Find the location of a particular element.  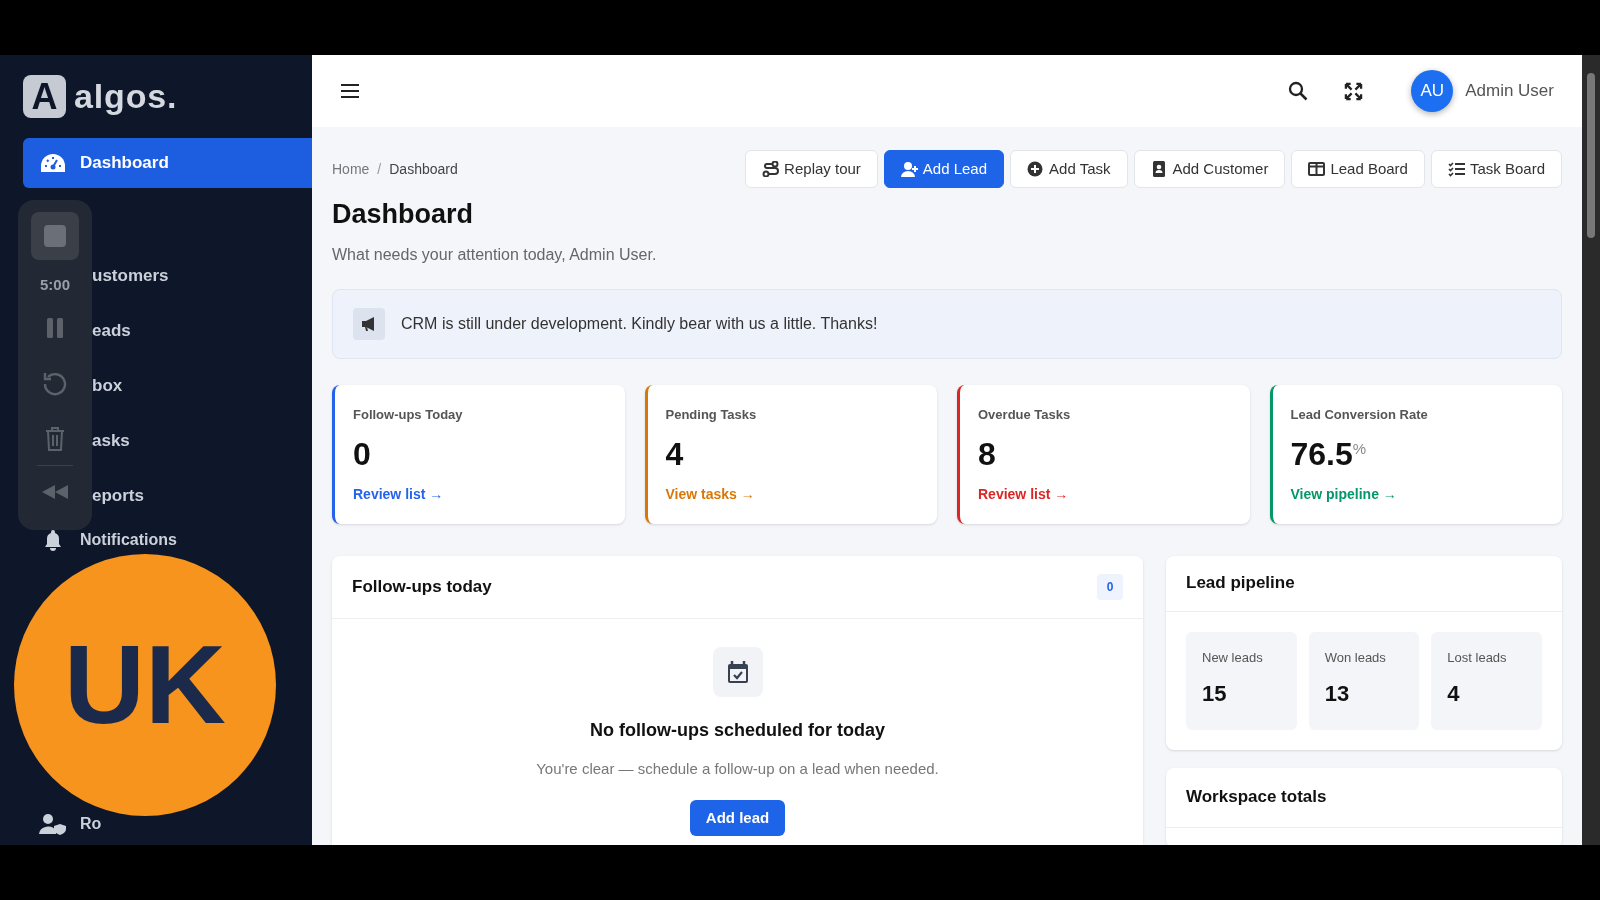

route-icon is located at coordinates (771, 169).